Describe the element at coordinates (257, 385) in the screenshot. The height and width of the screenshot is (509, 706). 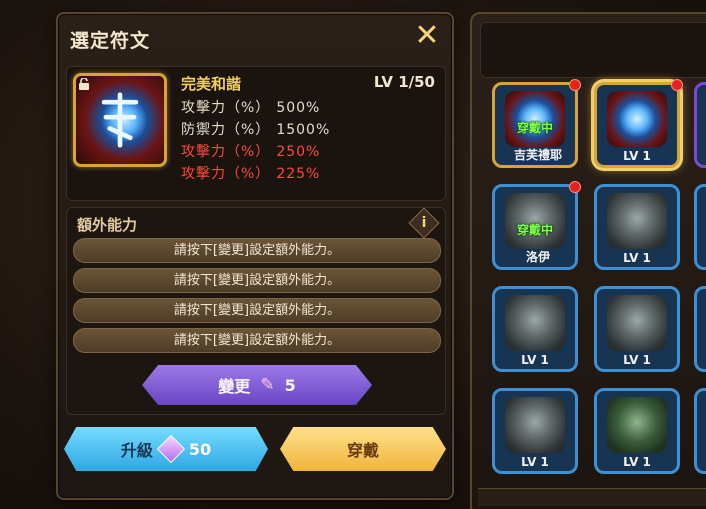
I see `change-button: 變更 ✎ 5` at that location.